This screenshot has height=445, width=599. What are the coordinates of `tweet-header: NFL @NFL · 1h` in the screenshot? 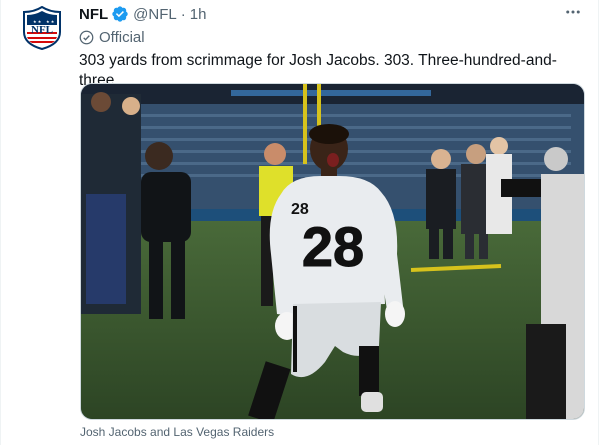 It's located at (142, 14).